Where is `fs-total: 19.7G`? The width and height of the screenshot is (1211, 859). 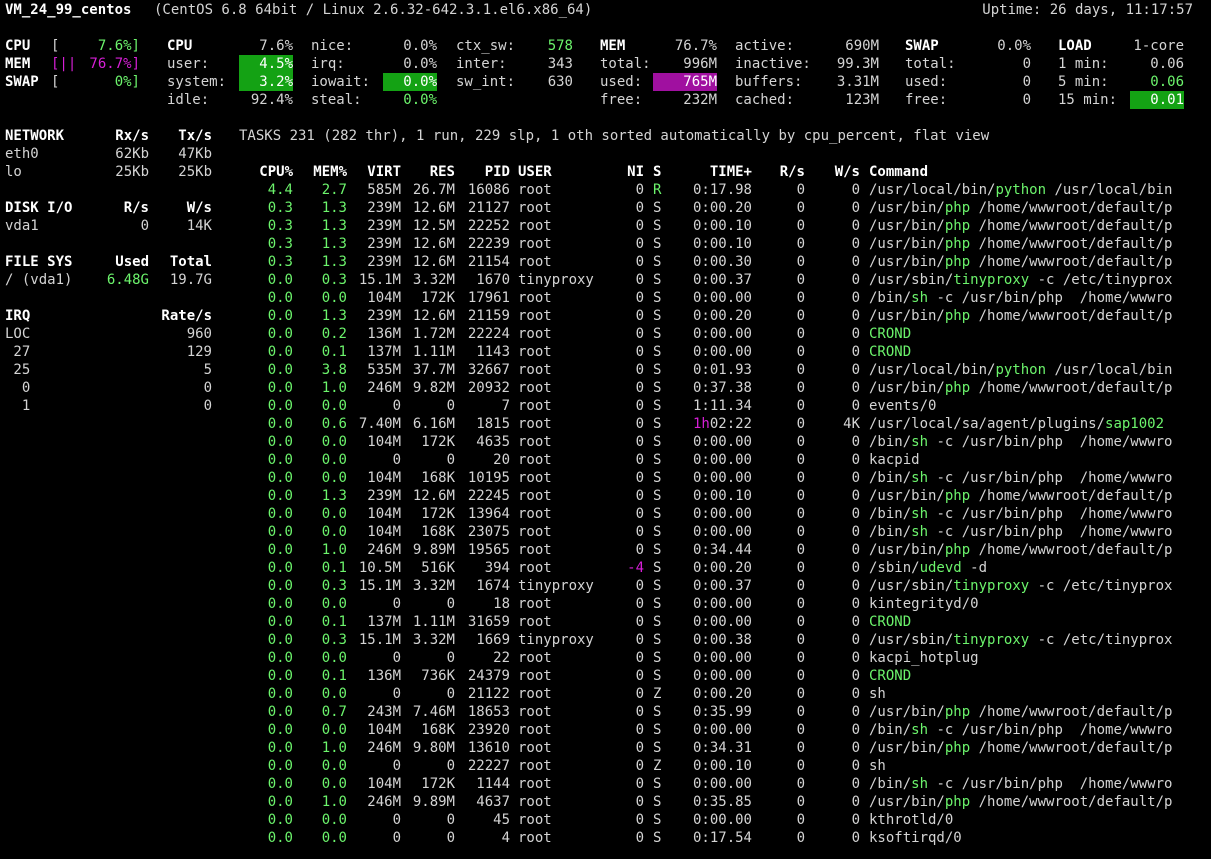
fs-total: 19.7G is located at coordinates (190, 280).